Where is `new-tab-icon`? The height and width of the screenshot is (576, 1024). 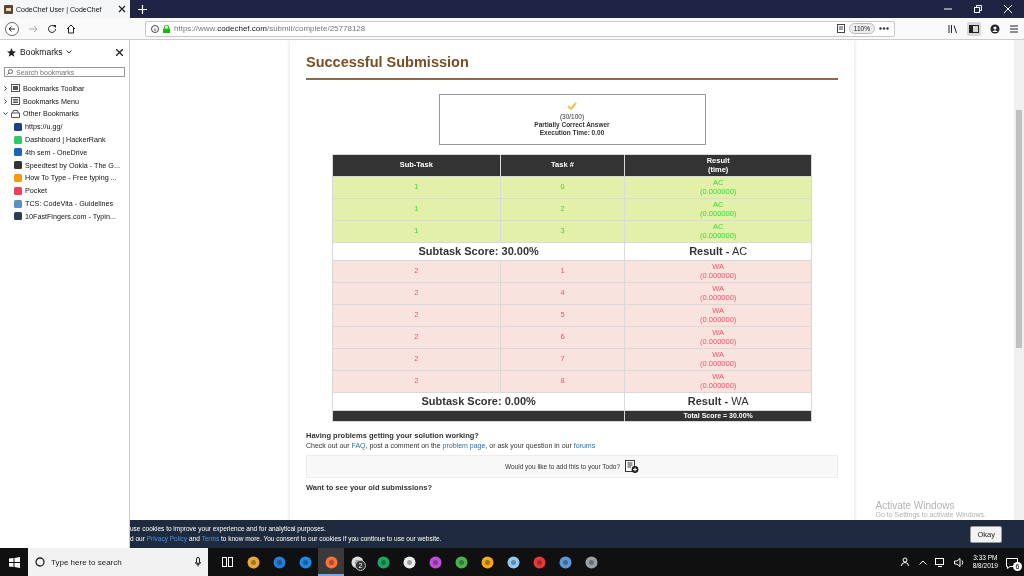
new-tab-icon is located at coordinates (142, 9).